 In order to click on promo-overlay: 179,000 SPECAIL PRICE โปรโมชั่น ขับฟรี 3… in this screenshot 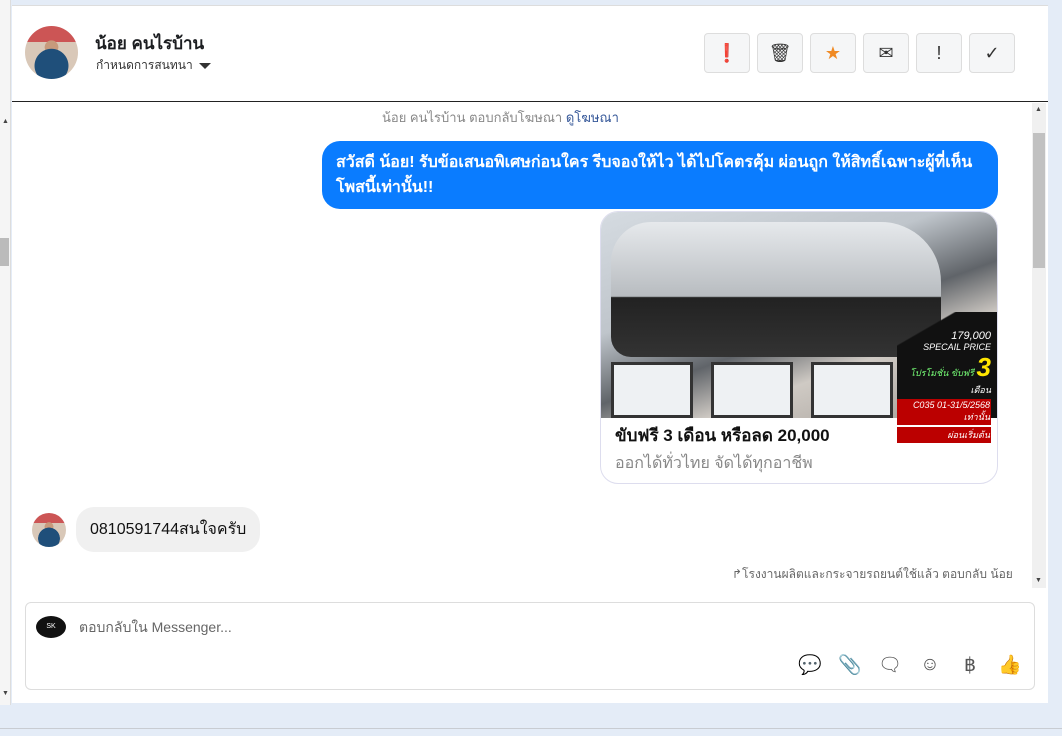, I will do `click(947, 377)`.